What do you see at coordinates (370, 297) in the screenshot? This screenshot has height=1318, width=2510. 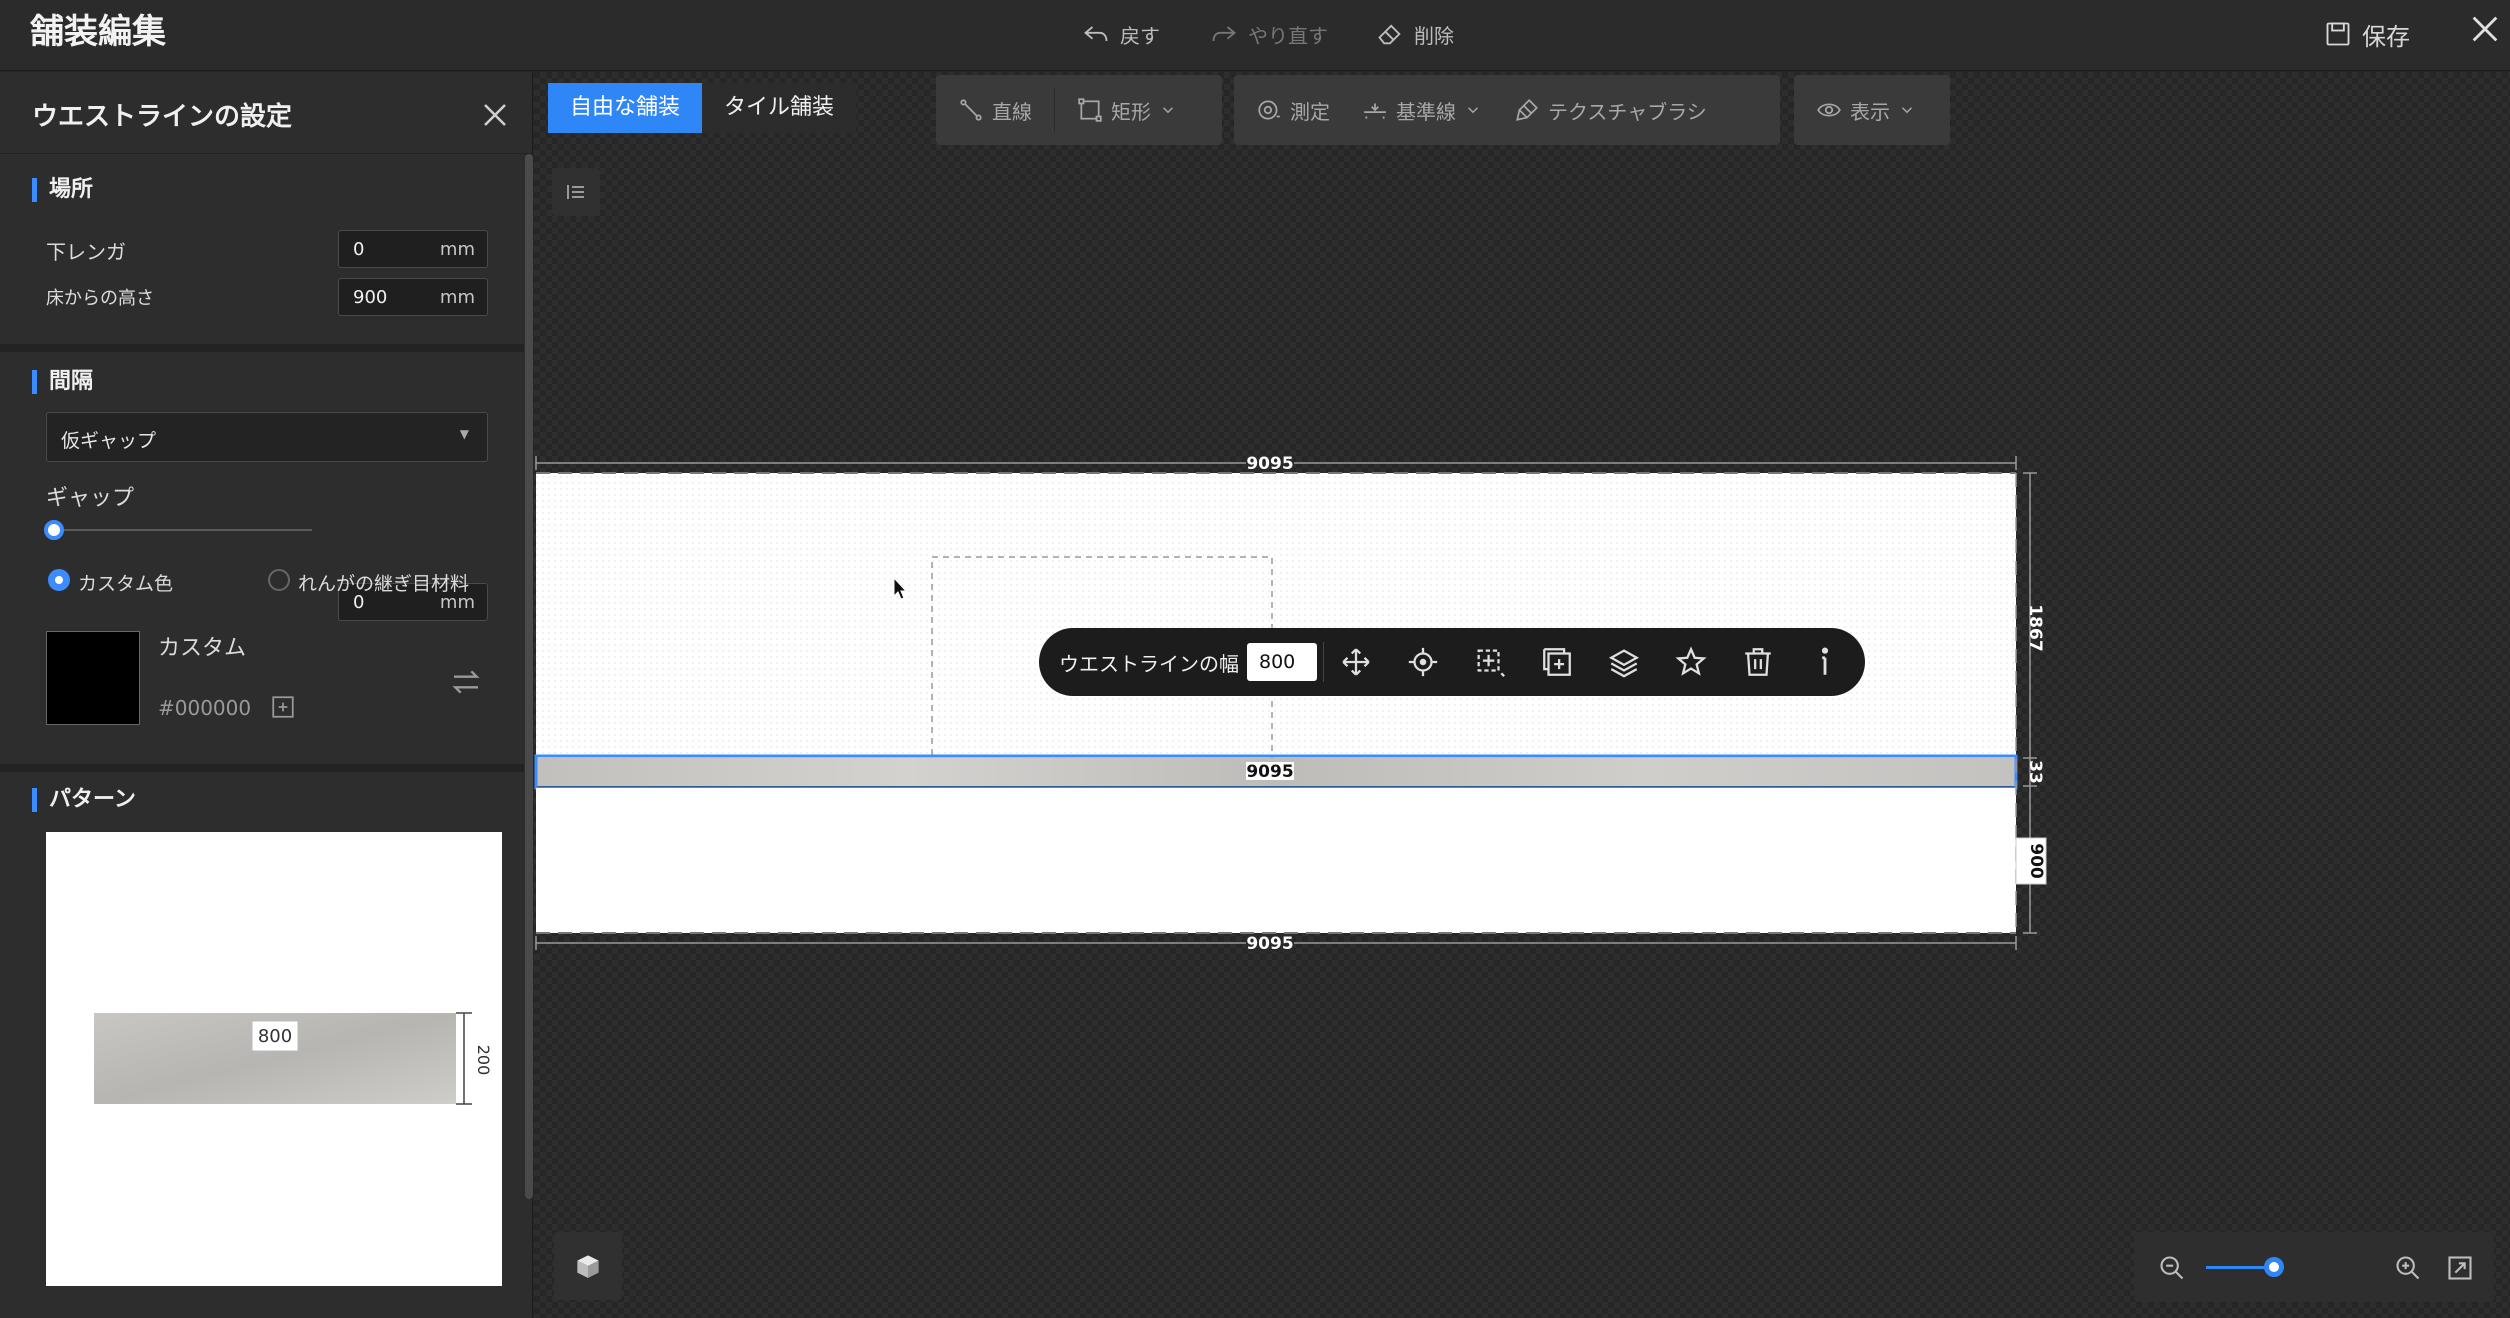 I see `floor-height-value: 900` at bounding box center [370, 297].